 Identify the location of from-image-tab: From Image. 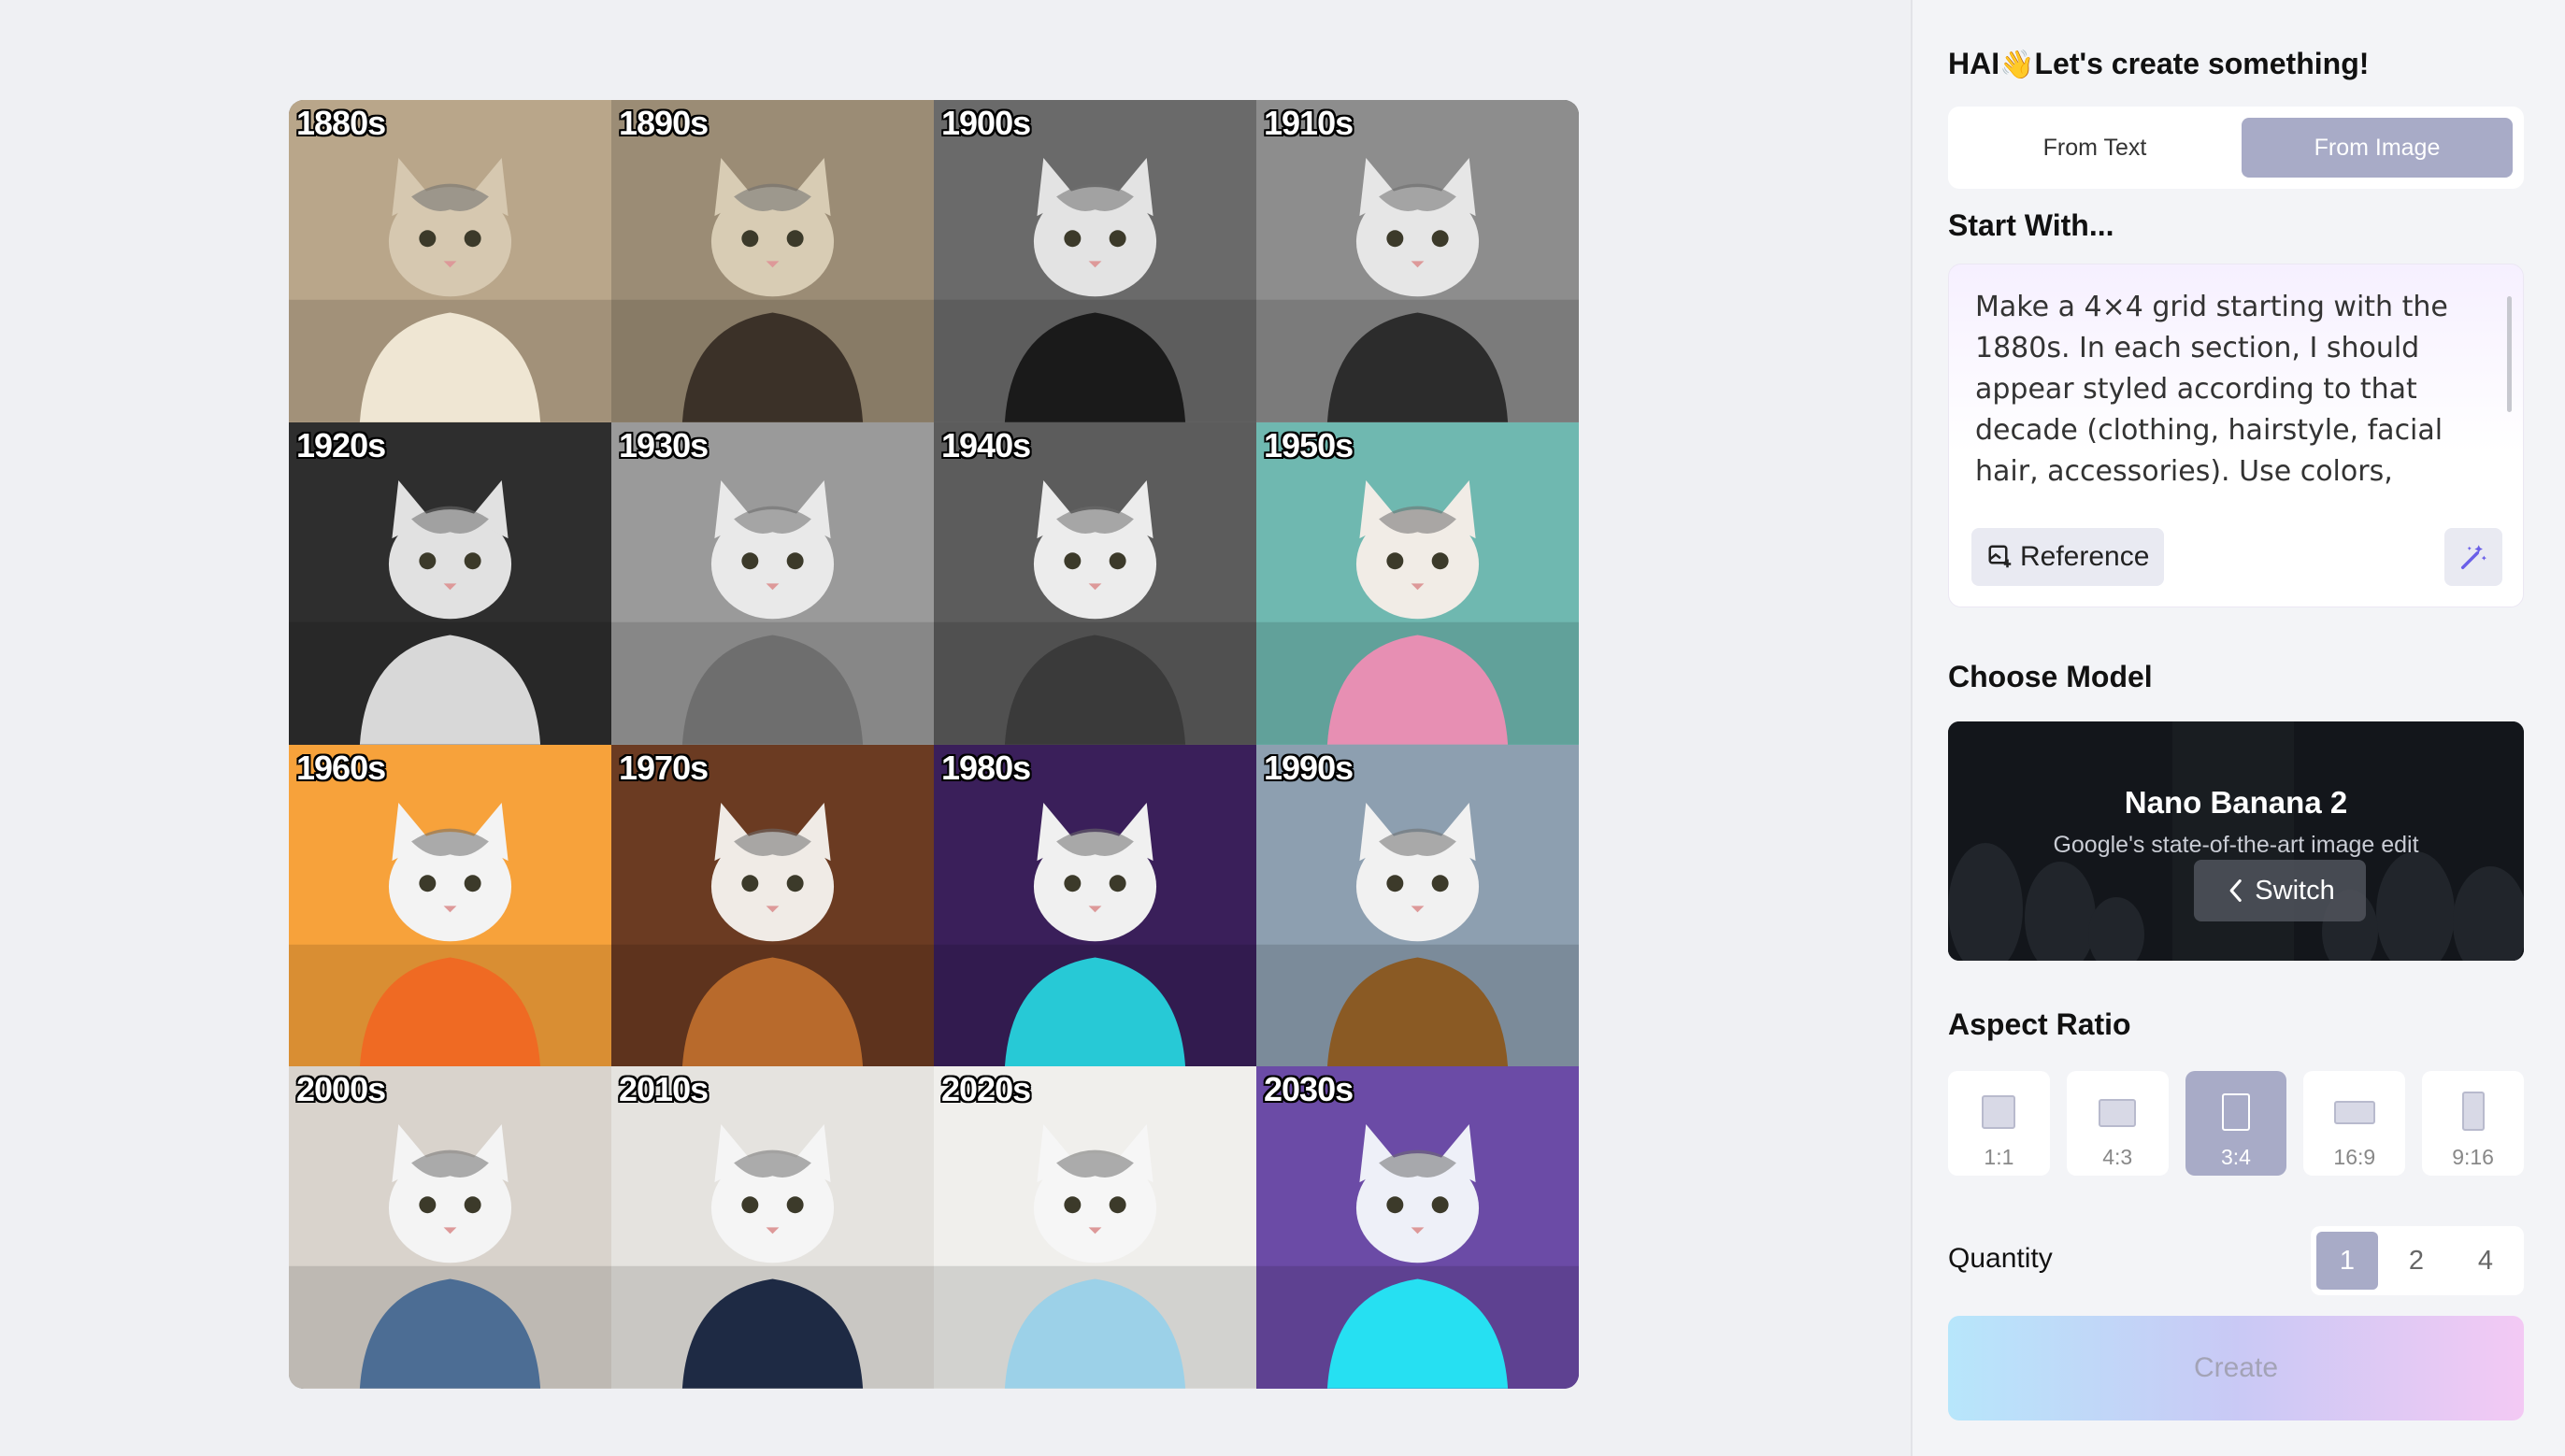
(2377, 148).